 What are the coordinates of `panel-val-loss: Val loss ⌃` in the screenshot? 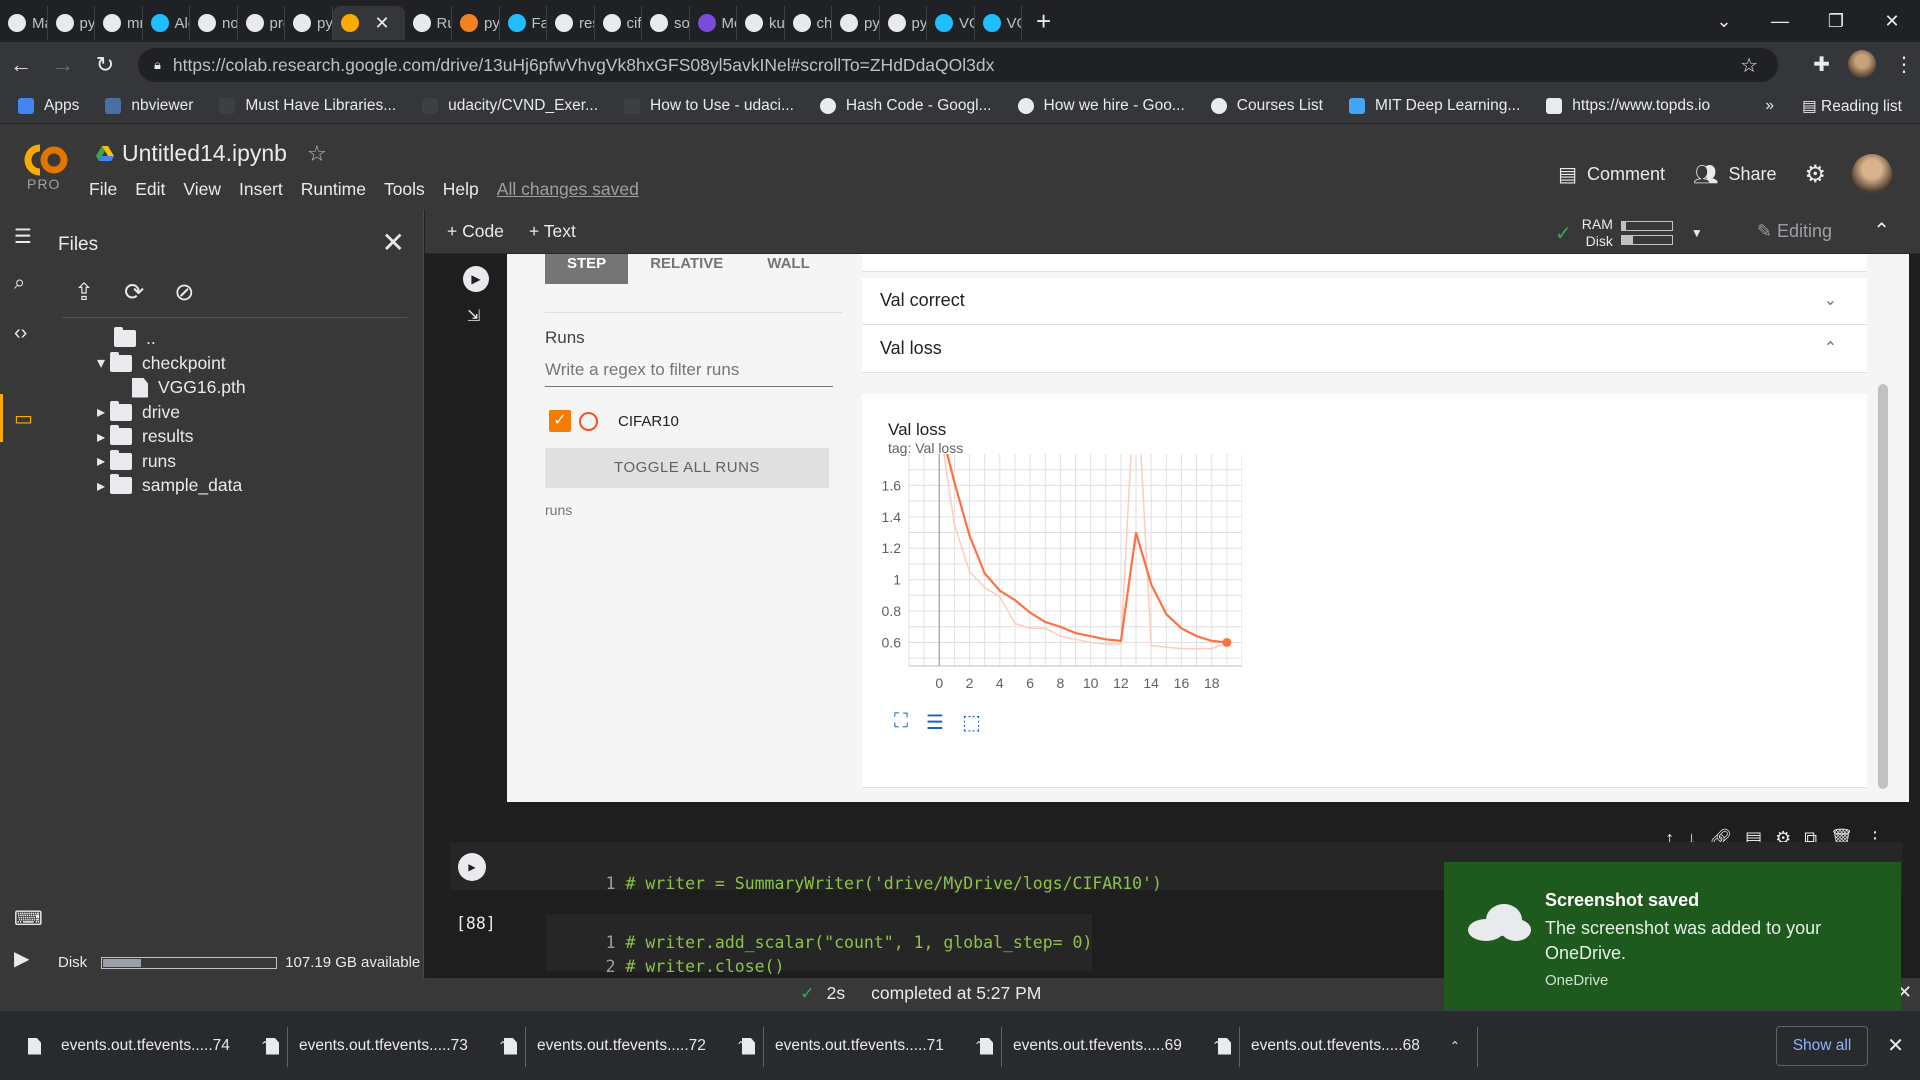 It's located at (1364, 349).